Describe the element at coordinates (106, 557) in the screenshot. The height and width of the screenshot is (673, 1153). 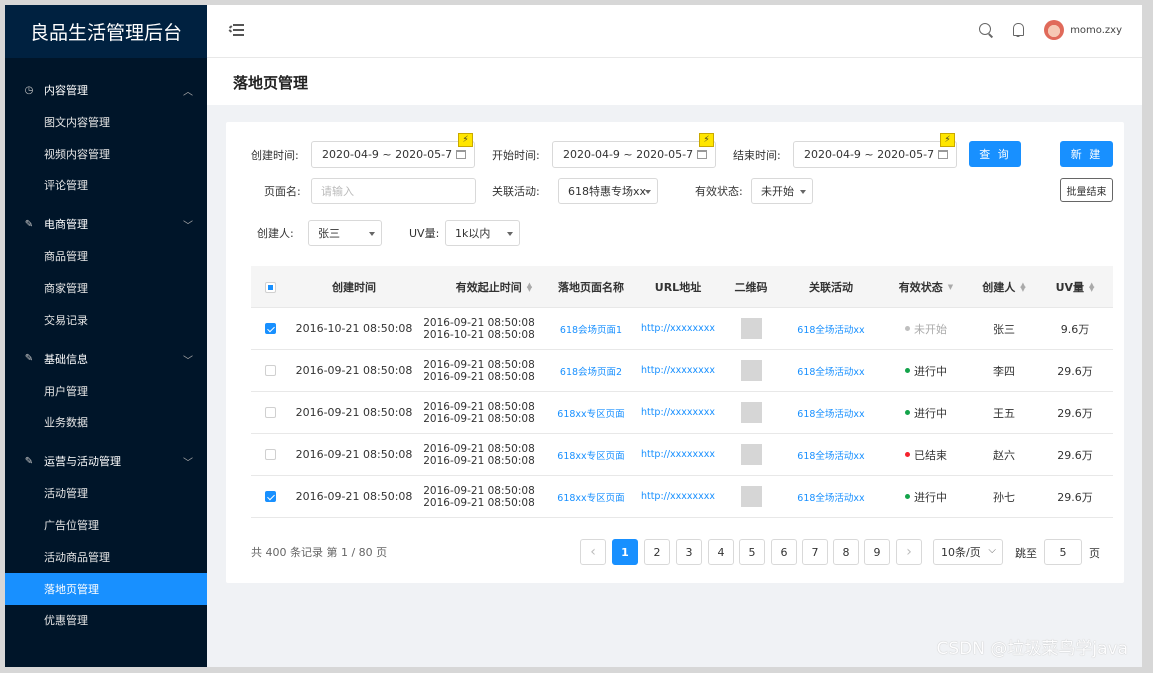
I see `sidebar-item: 活动商品管理` at that location.